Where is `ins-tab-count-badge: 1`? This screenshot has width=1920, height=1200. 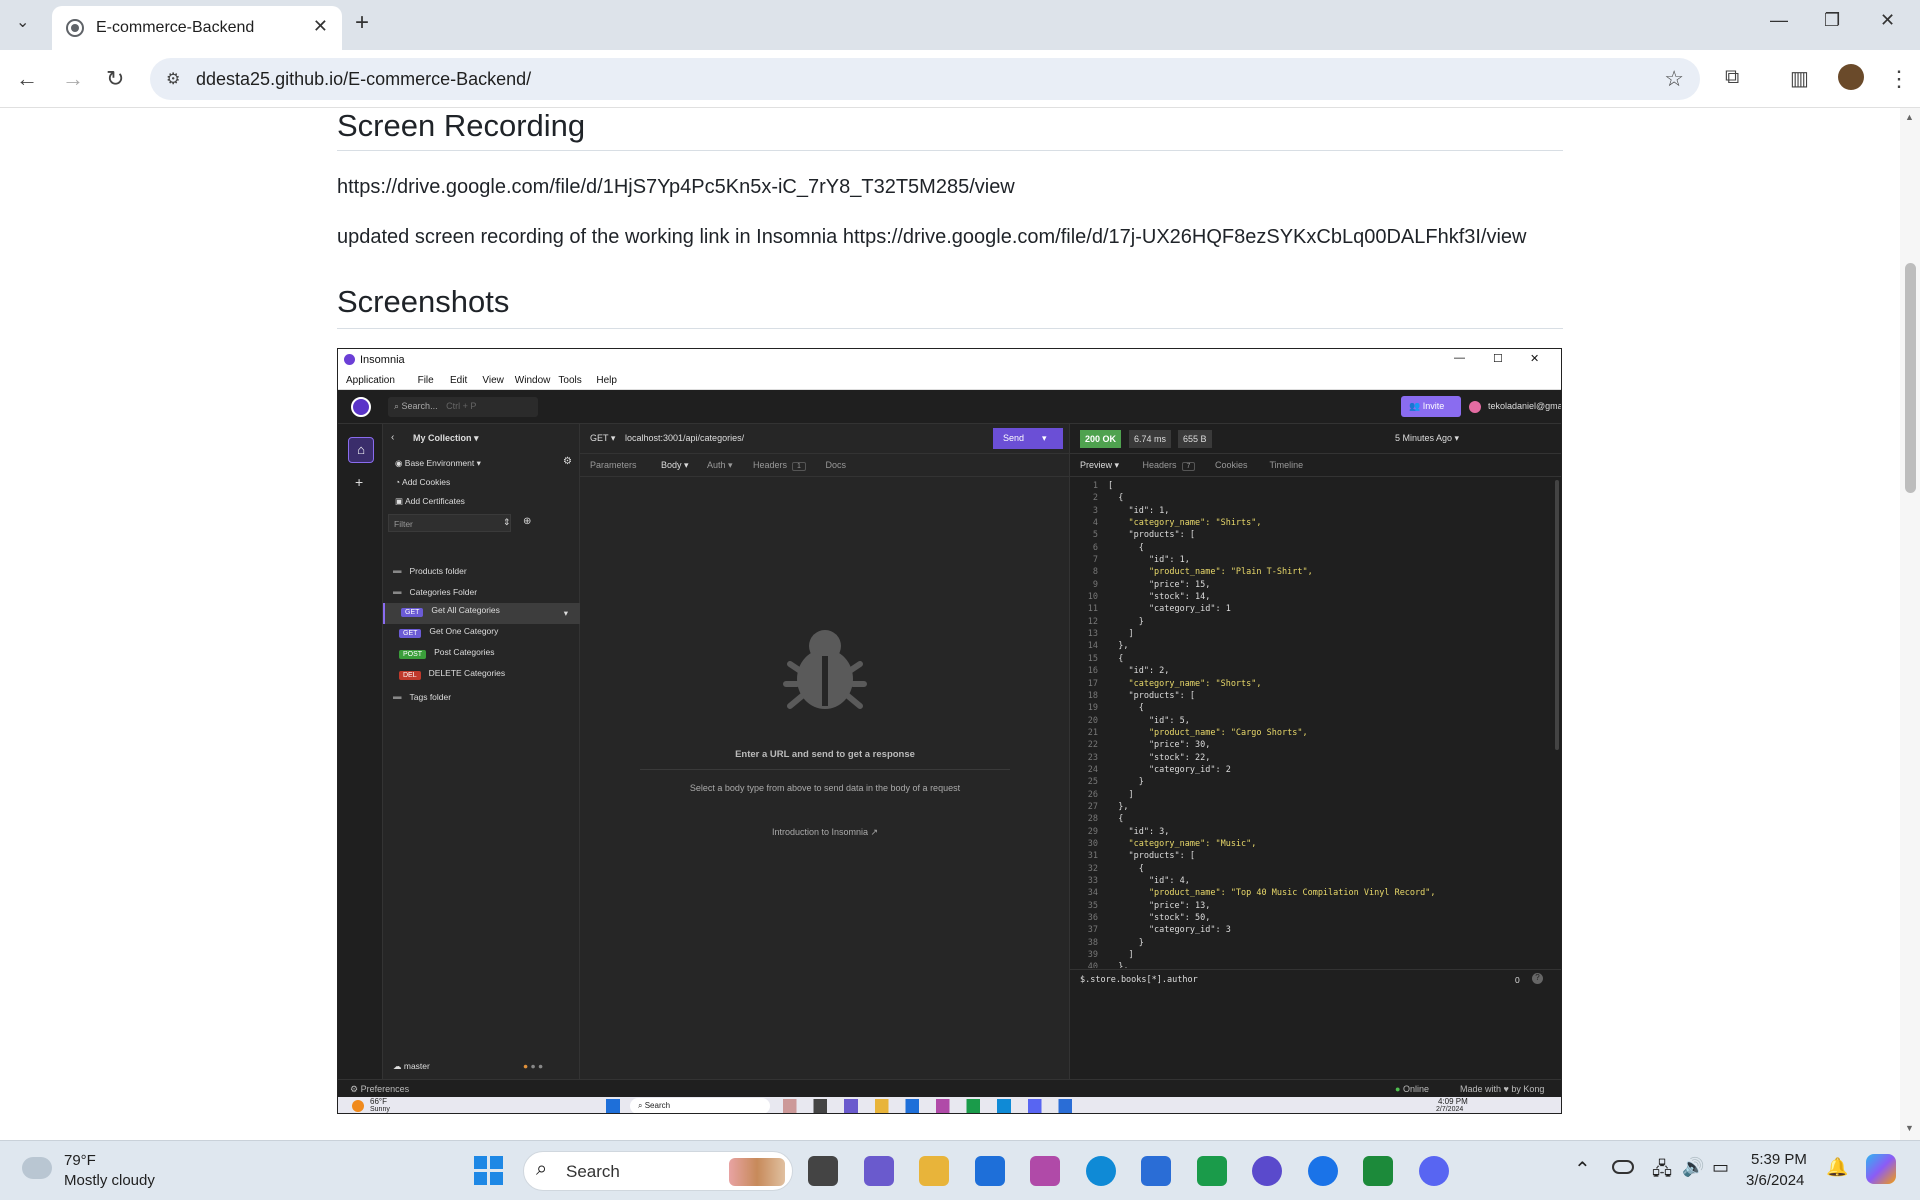
ins-tab-count-badge: 1 is located at coordinates (799, 466).